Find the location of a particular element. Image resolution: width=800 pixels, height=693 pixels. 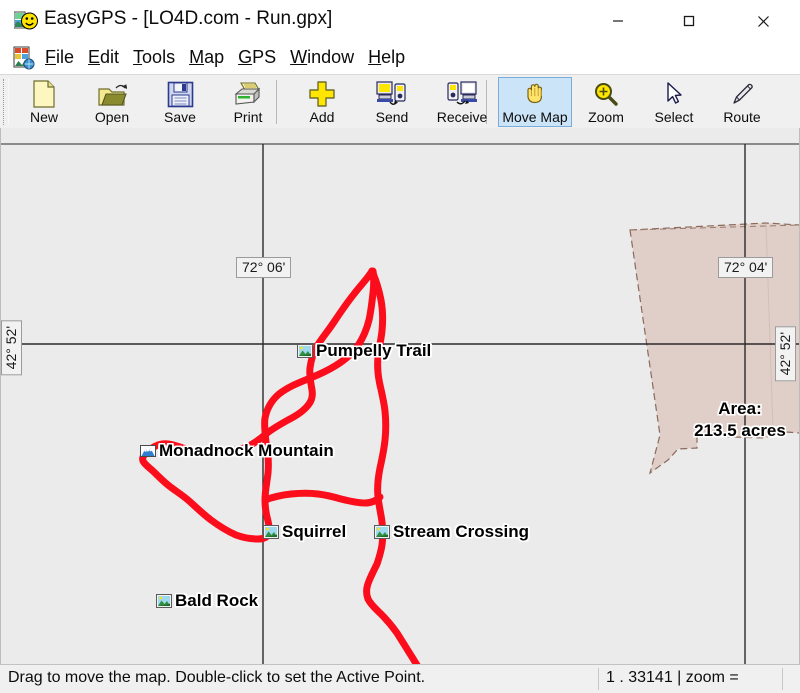

app-icon is located at coordinates (26, 20).